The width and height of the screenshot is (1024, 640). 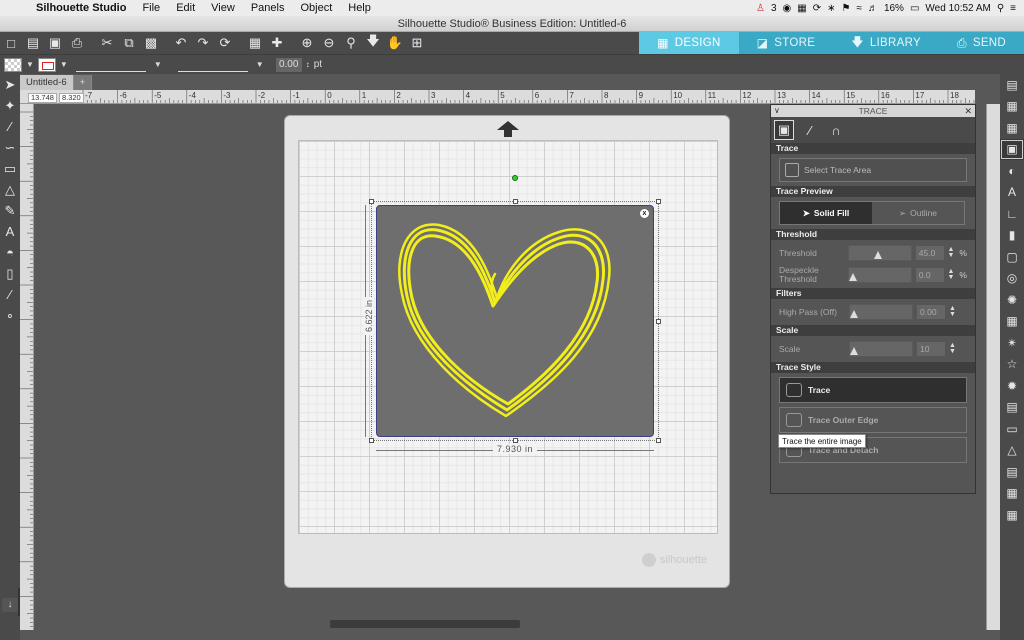 What do you see at coordinates (359, 8) in the screenshot?
I see `menu-help: Help` at bounding box center [359, 8].